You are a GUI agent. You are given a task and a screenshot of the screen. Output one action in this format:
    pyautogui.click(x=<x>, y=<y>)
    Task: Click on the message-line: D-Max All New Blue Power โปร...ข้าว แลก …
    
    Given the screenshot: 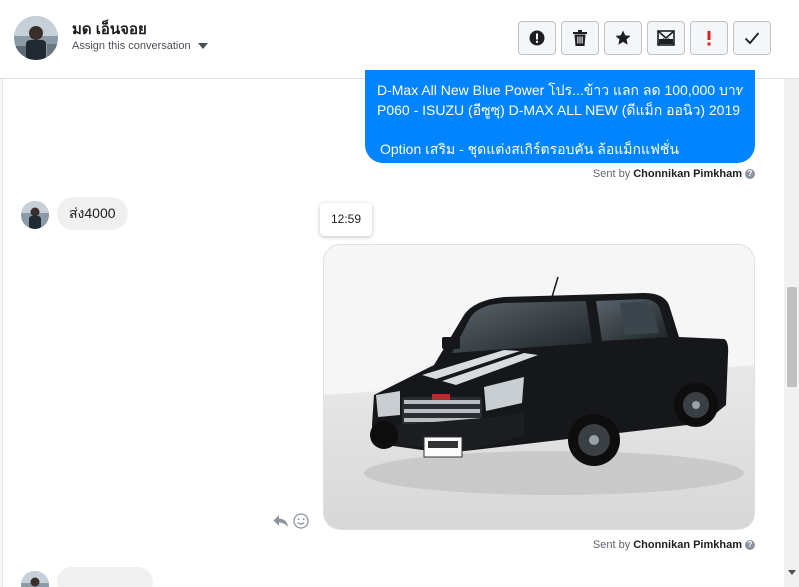 What is the action you would take?
    pyautogui.click(x=560, y=90)
    